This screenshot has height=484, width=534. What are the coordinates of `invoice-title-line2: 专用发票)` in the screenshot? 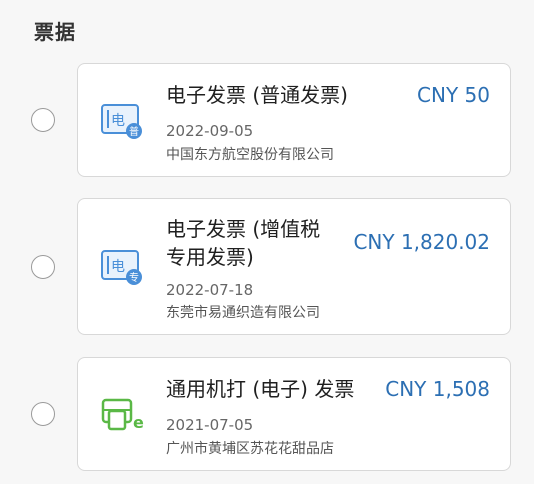 It's located at (210, 257).